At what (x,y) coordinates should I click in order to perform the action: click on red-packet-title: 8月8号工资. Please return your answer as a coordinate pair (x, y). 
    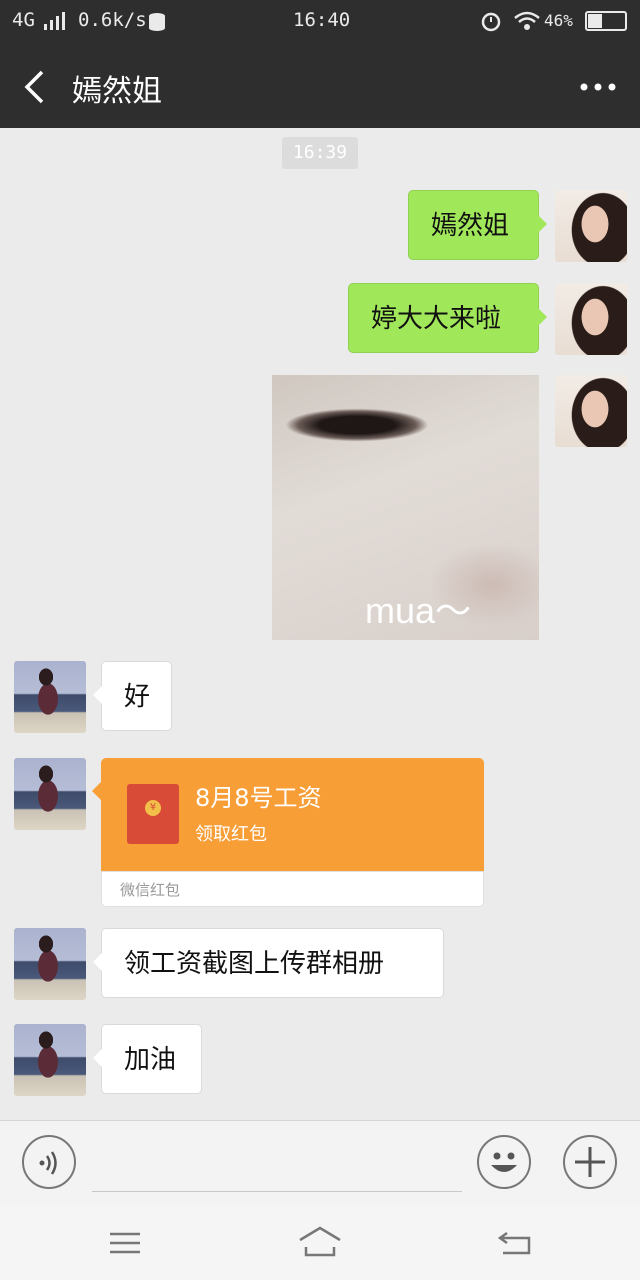
    Looking at the image, I should click on (258, 798).